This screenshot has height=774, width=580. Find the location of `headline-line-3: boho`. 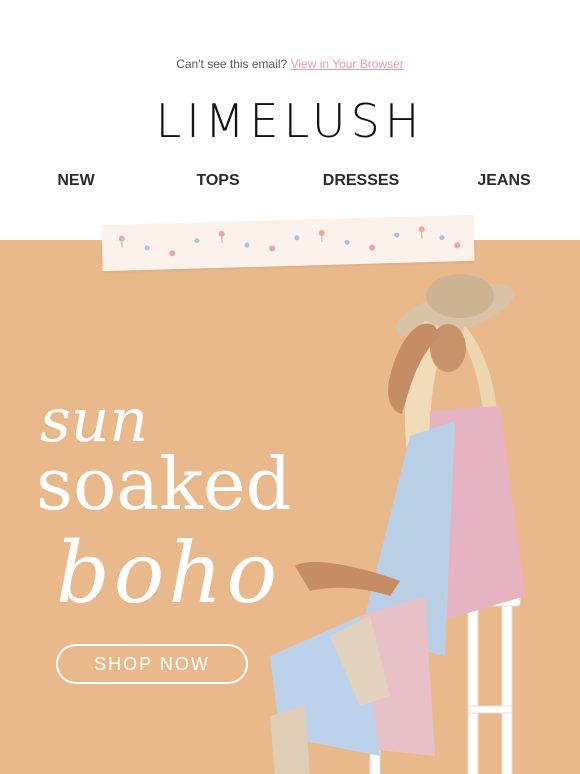

headline-line-3: boho is located at coordinates (169, 573).